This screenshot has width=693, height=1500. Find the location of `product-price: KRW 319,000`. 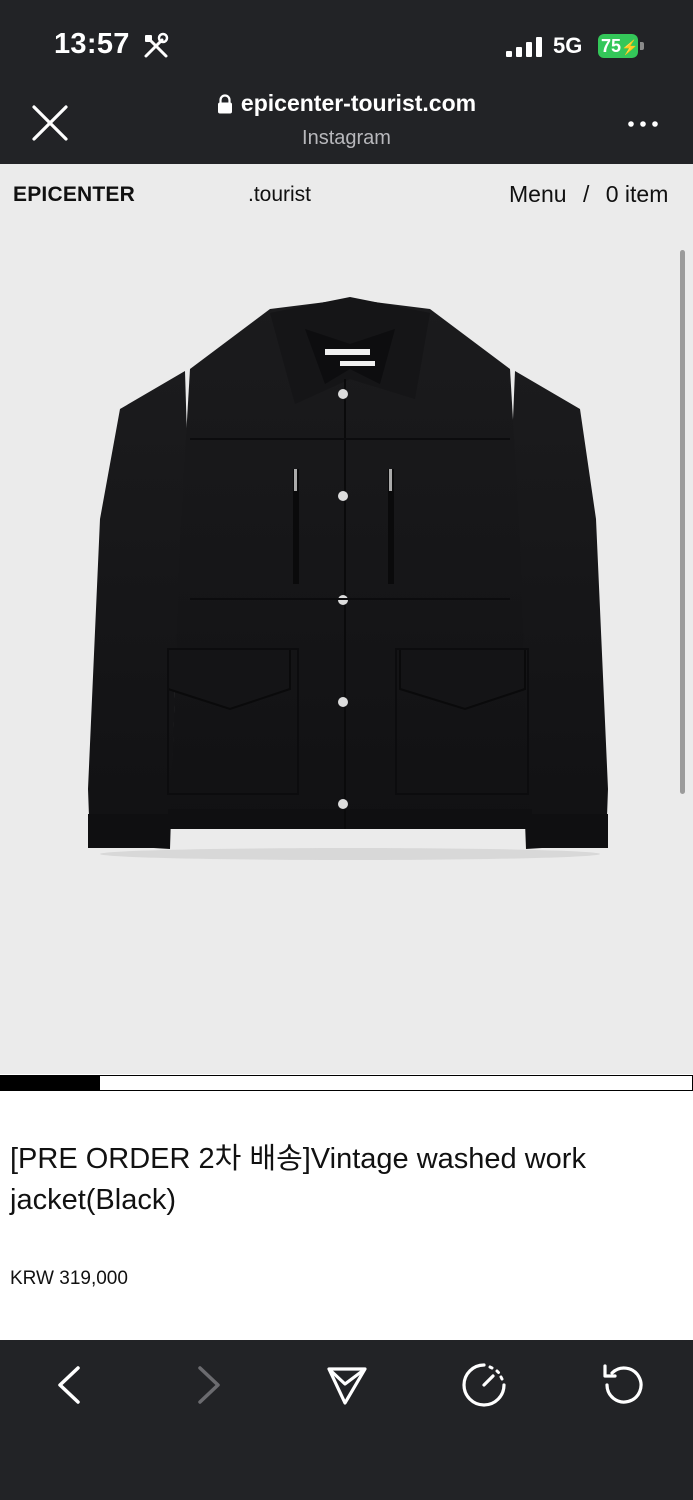

product-price: KRW 319,000 is located at coordinates (69, 1278).